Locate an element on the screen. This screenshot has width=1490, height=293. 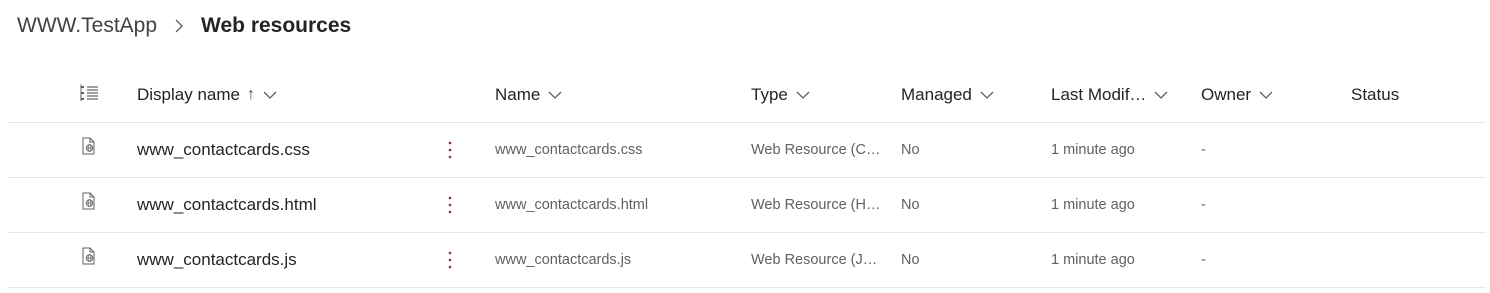
breadcrumb: WWW.TestApp Web resources is located at coordinates (184, 26).